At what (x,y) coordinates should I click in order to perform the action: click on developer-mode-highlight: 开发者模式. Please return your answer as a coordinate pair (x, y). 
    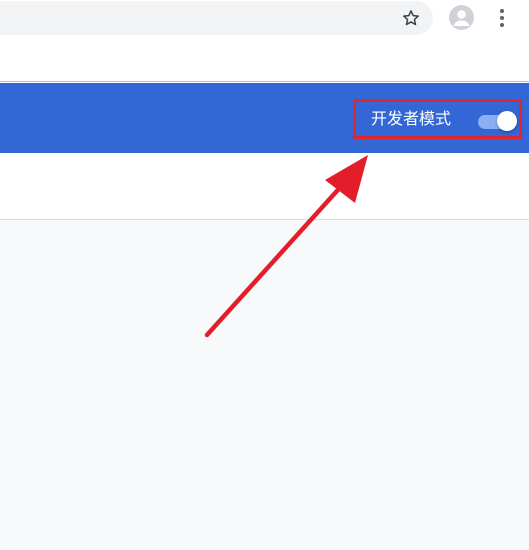
    Looking at the image, I should click on (437, 119).